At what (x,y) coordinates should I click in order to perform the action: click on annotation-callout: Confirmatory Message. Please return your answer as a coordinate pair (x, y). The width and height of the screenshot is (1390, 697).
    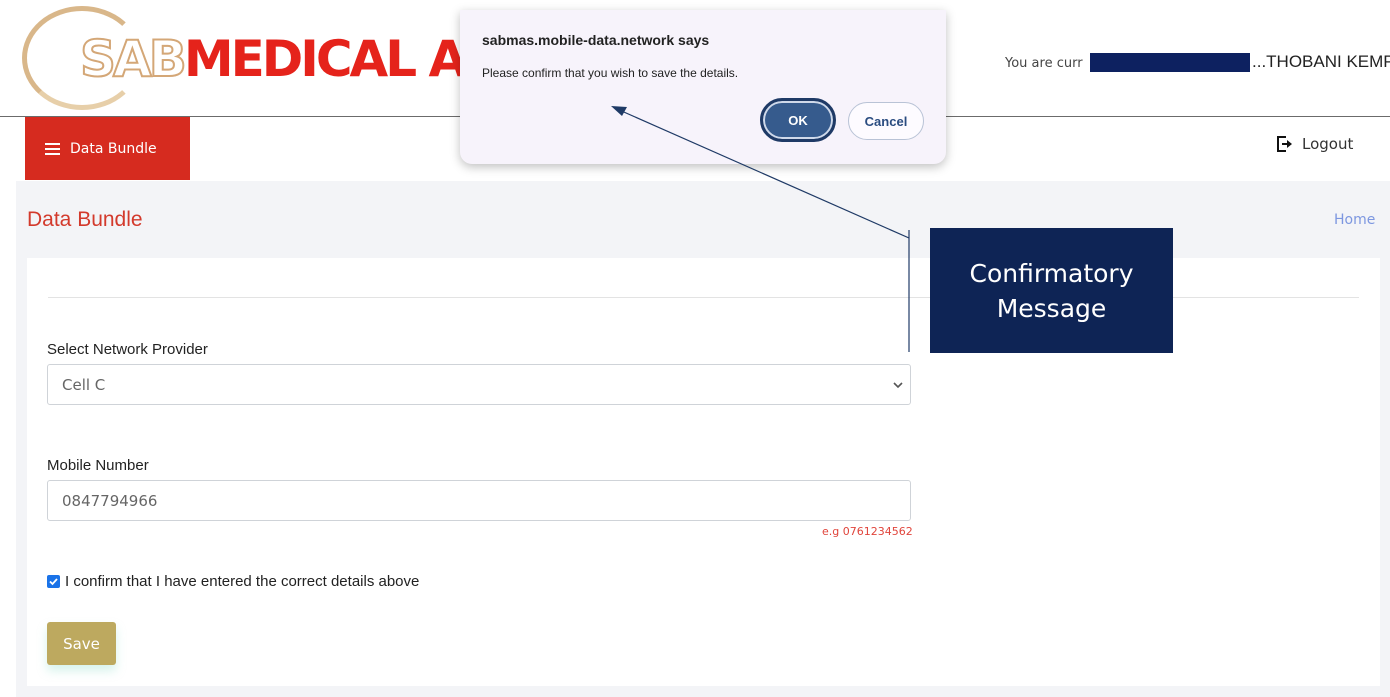
    Looking at the image, I should click on (1051, 290).